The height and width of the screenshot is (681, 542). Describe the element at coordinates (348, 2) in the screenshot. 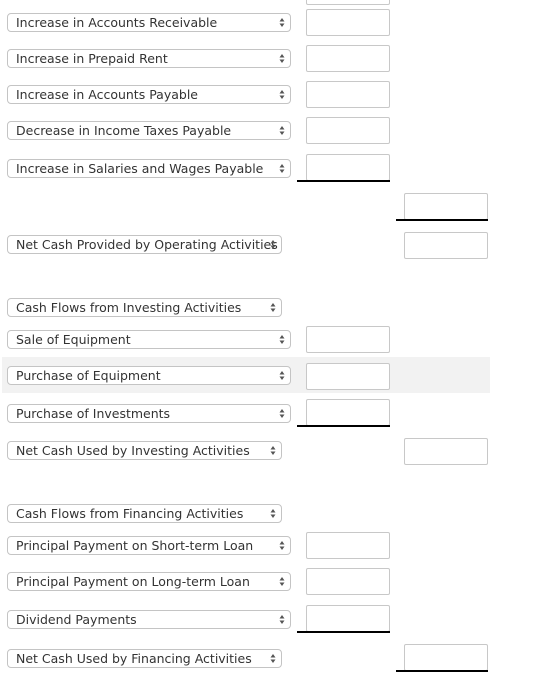

I see `amount-input-partial` at that location.